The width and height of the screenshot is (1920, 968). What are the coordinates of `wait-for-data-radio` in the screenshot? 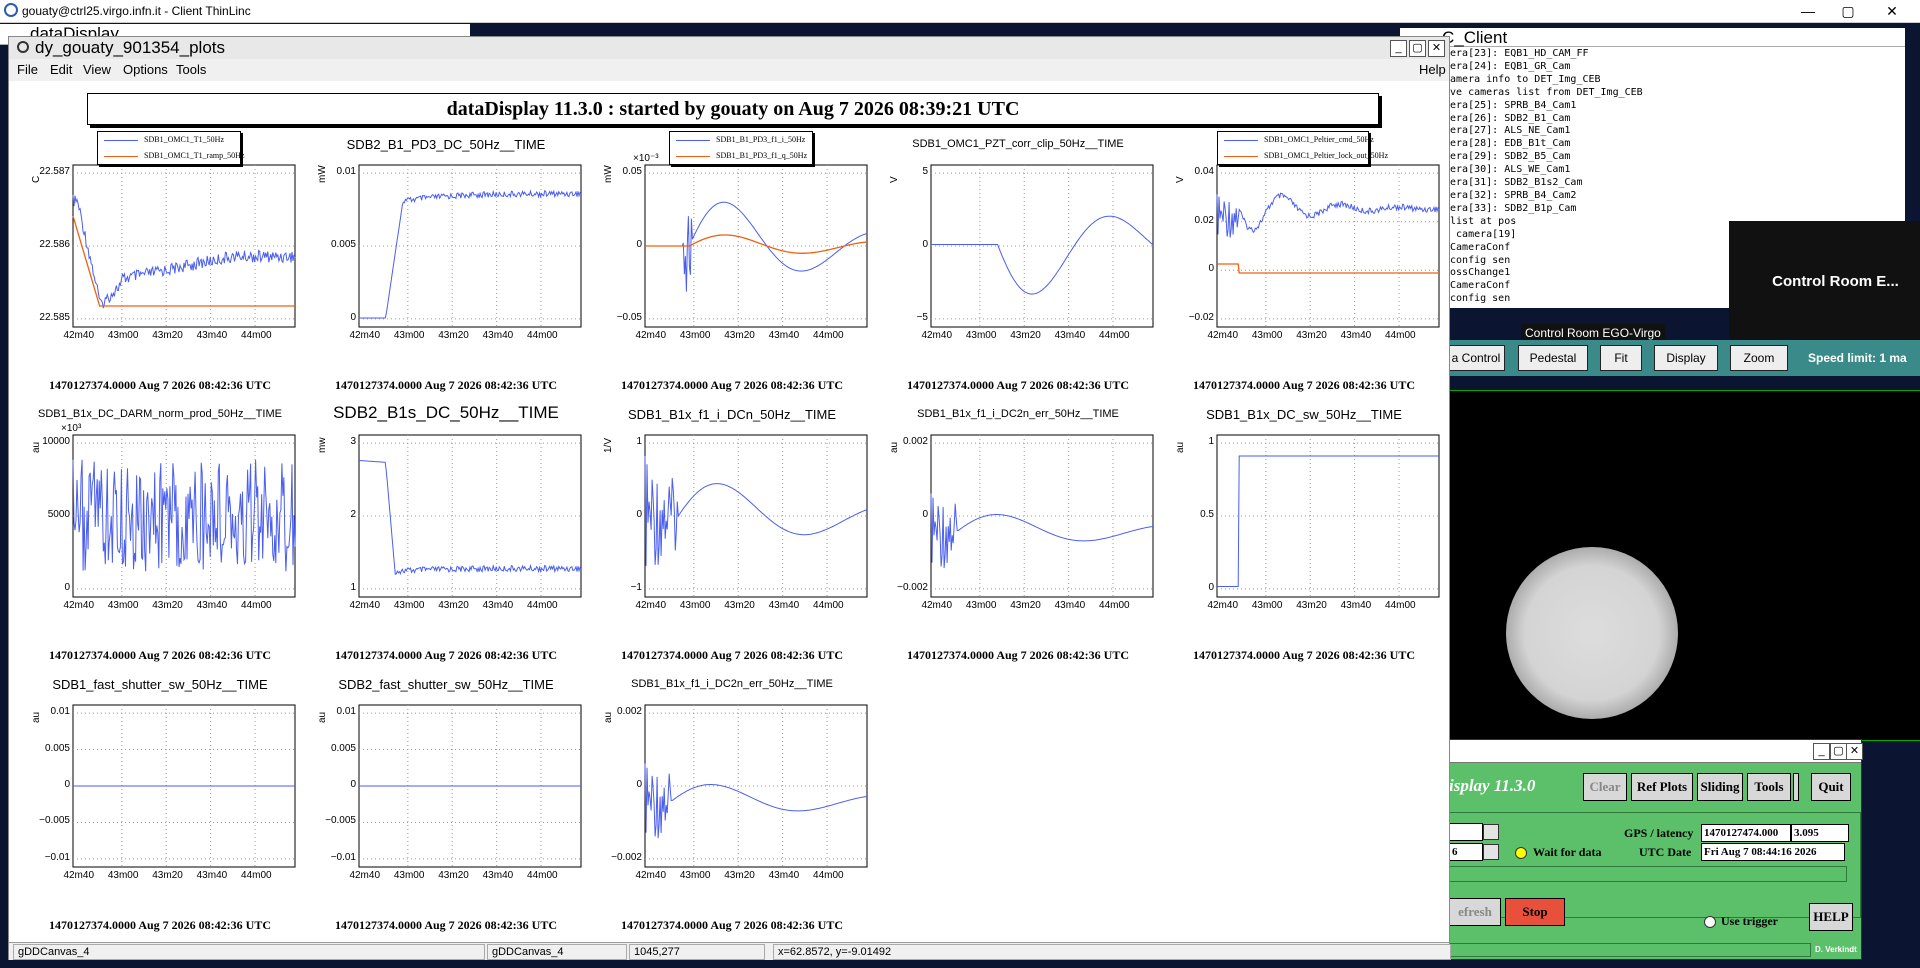 It's located at (1521, 853).